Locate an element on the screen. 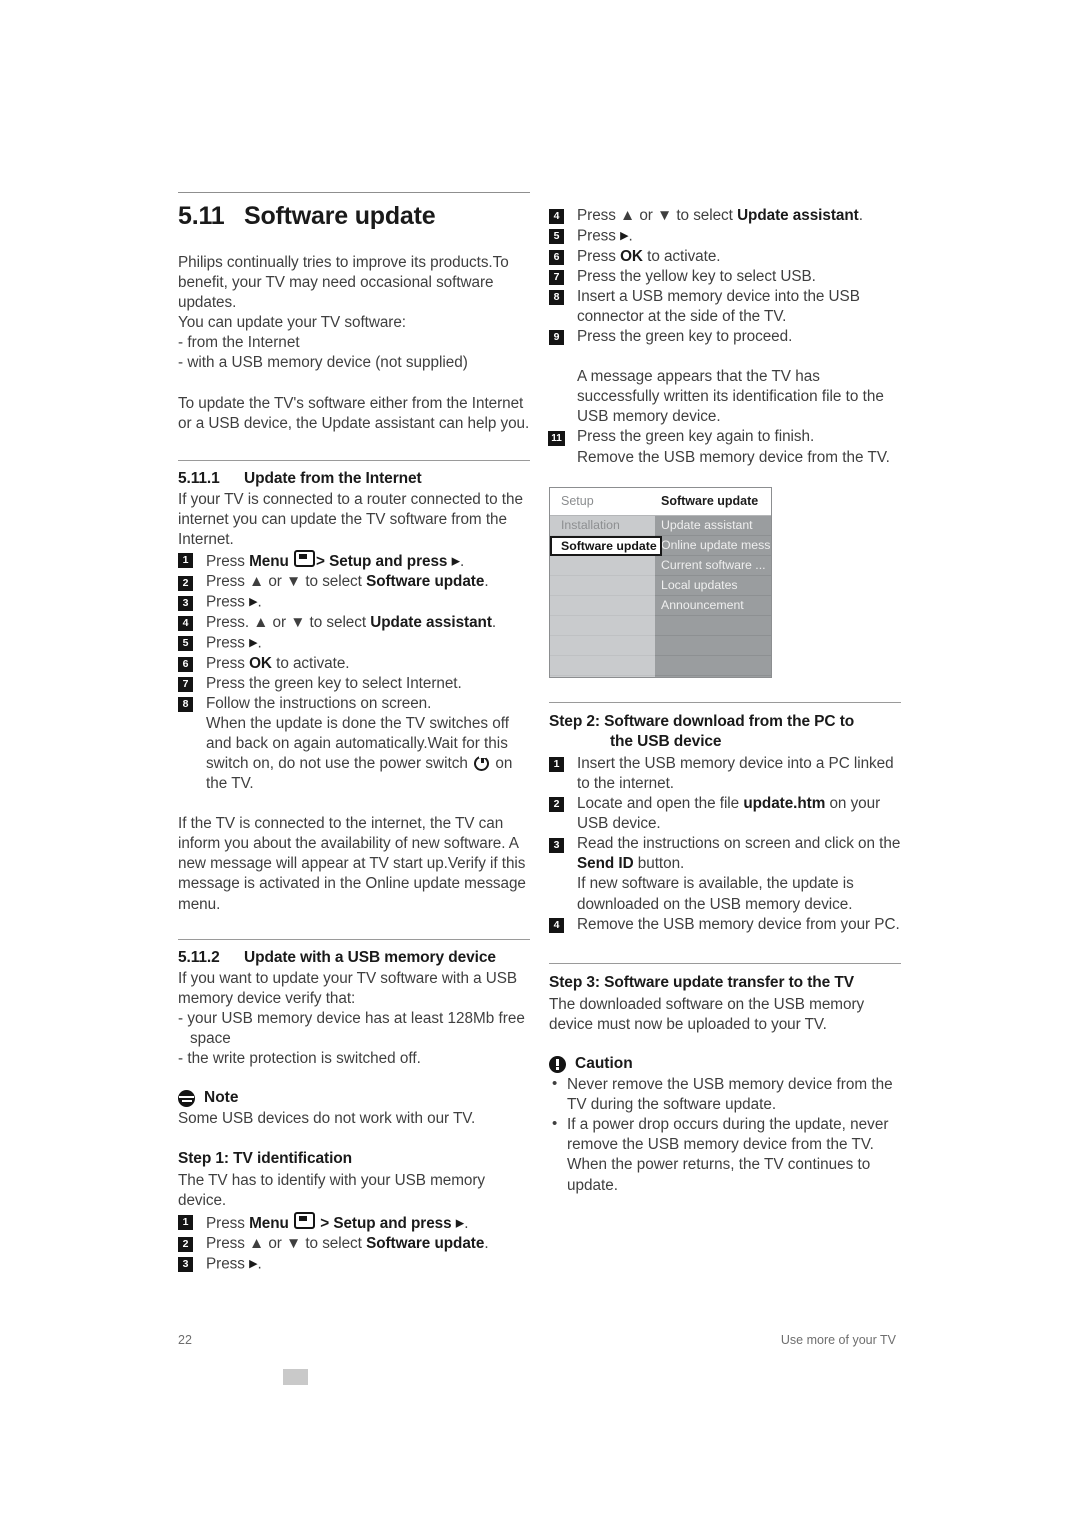 The height and width of the screenshot is (1528, 1080). tv-menu-item-installation: Installation is located at coordinates (602, 526).